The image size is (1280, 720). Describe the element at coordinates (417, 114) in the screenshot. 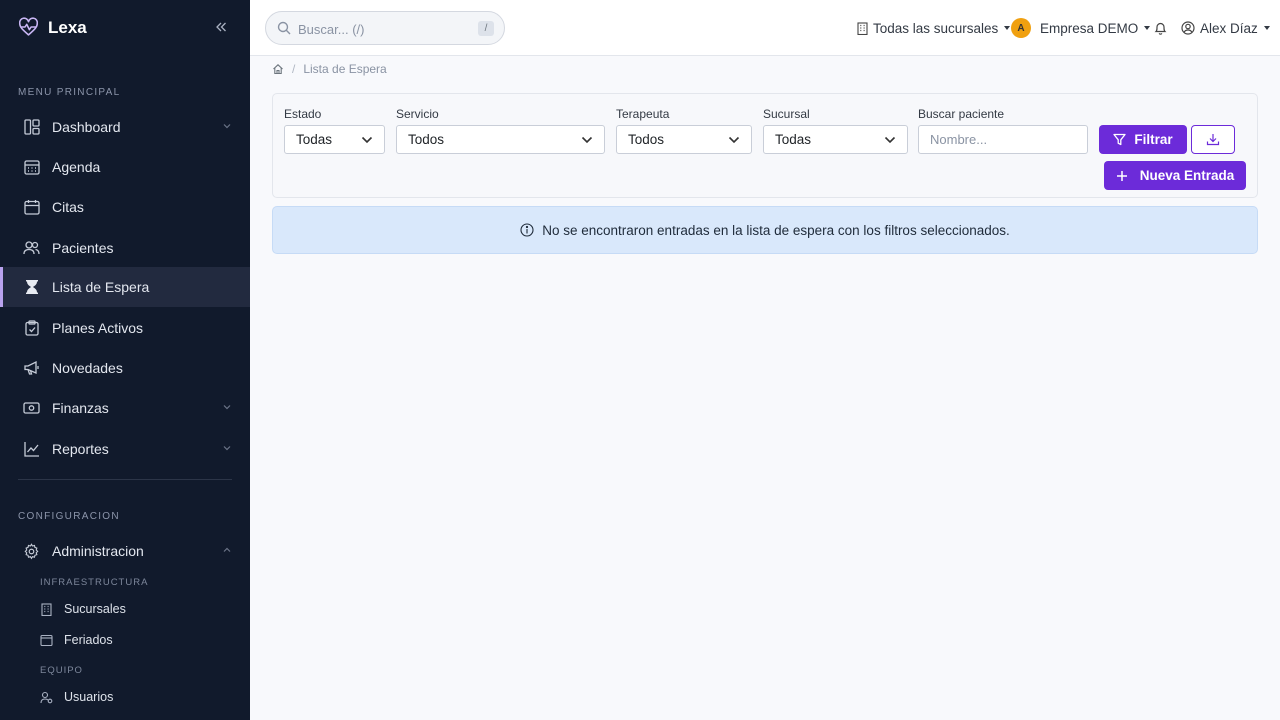

I see `filter-servicio-label: Servicio` at that location.